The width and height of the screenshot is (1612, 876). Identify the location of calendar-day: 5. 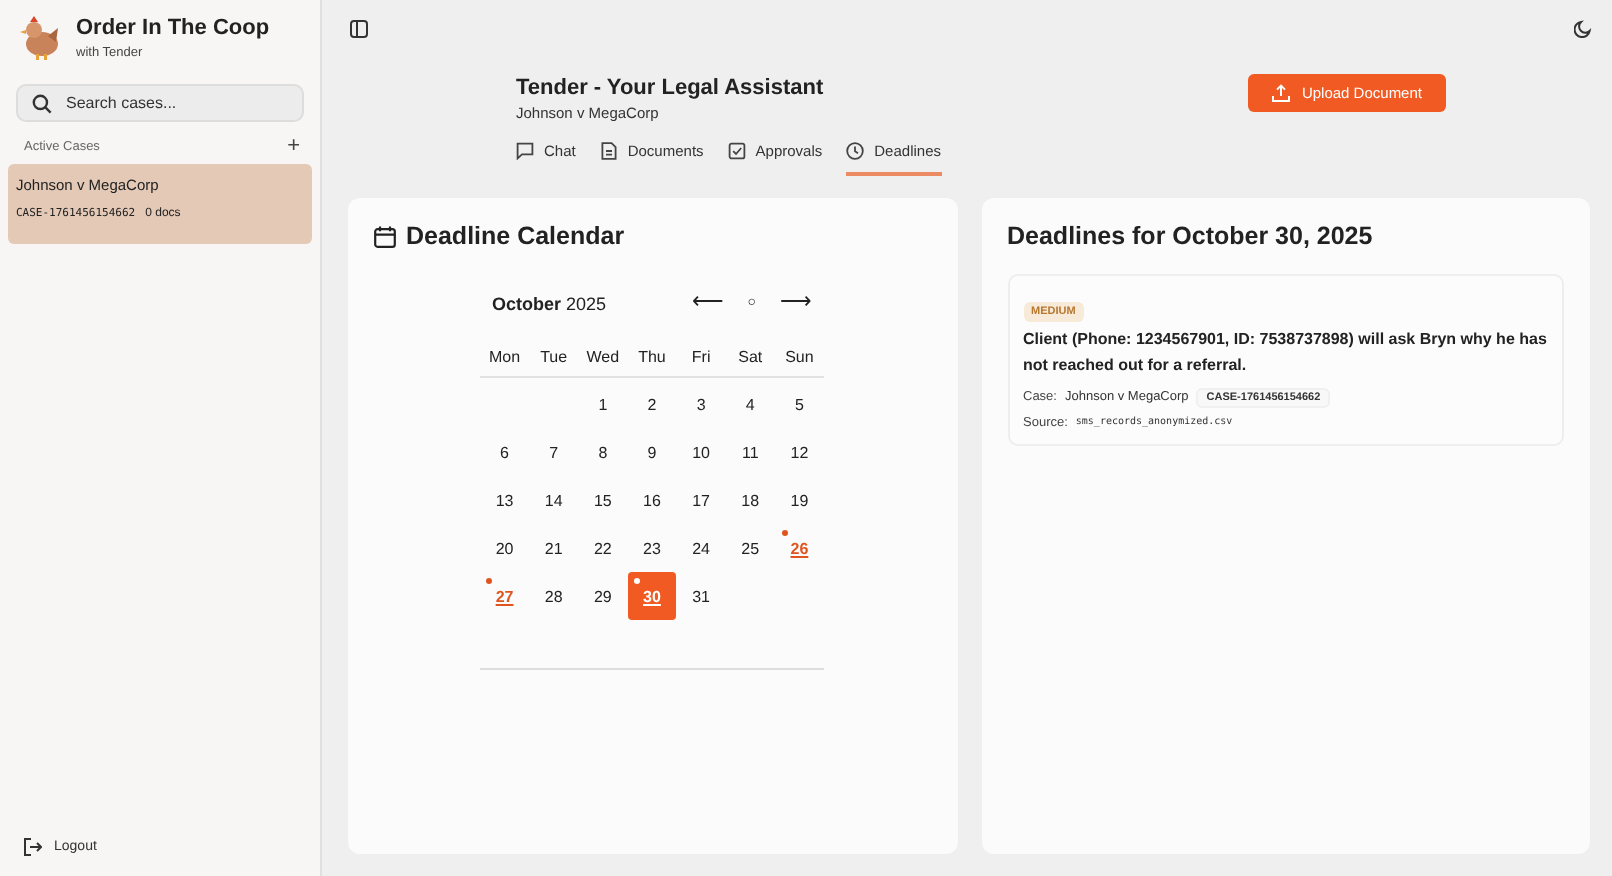
(799, 404).